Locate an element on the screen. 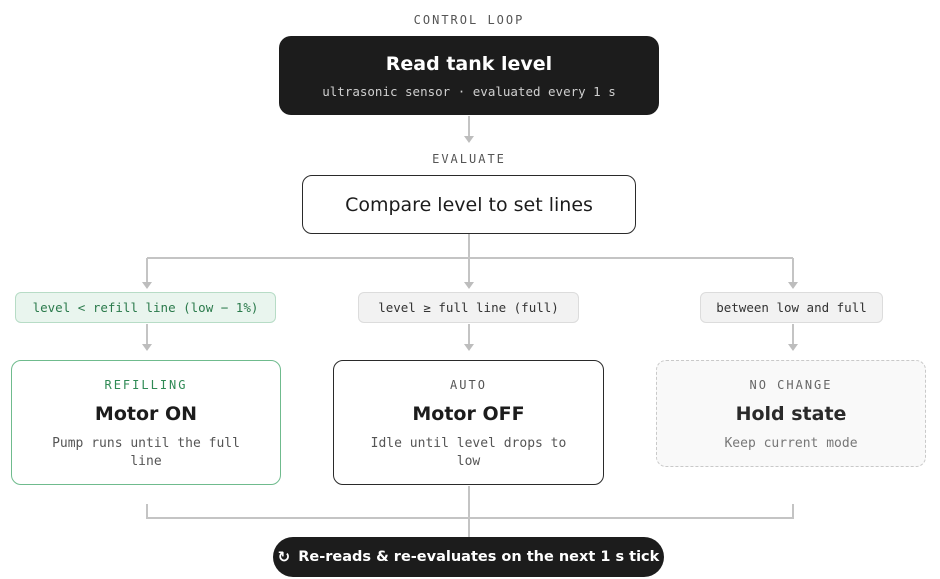  compare-node: Compare level to set lines is located at coordinates (469, 204).